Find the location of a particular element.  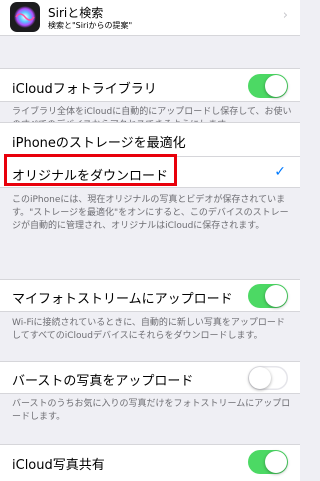

icloud-photo-sharing-toggle is located at coordinates (268, 462).